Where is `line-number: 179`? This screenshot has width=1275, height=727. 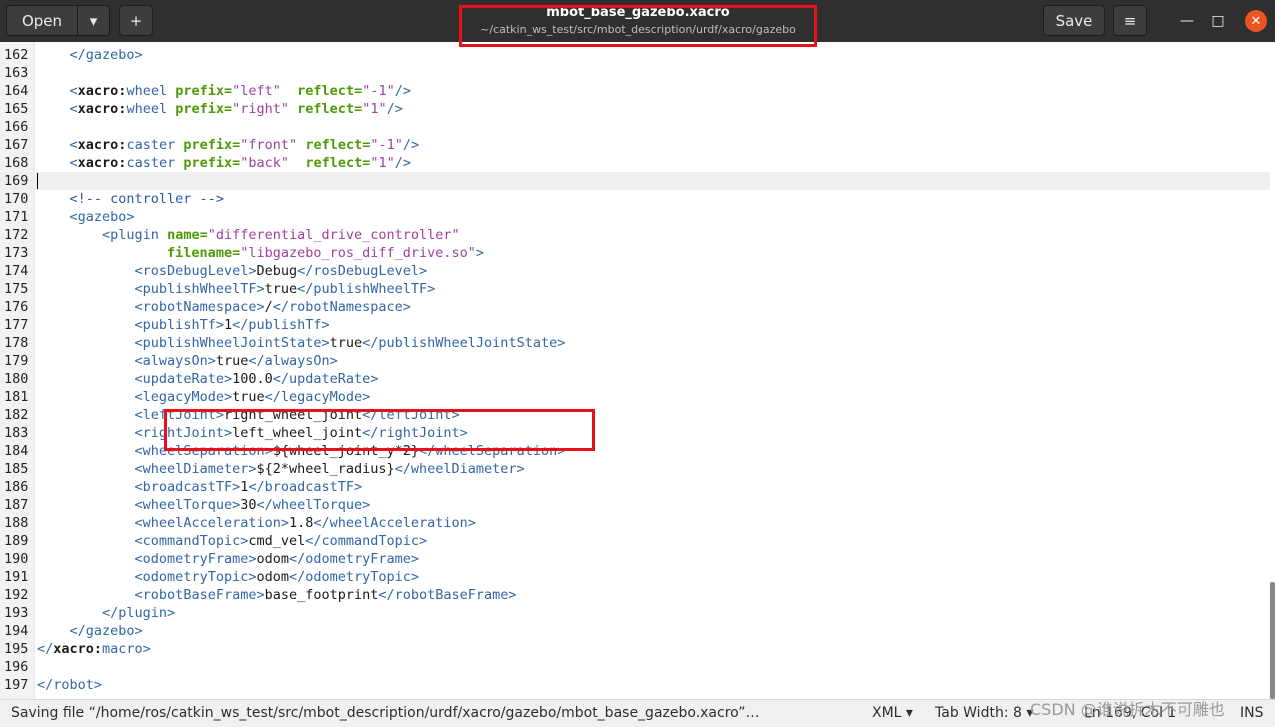 line-number: 179 is located at coordinates (16, 361).